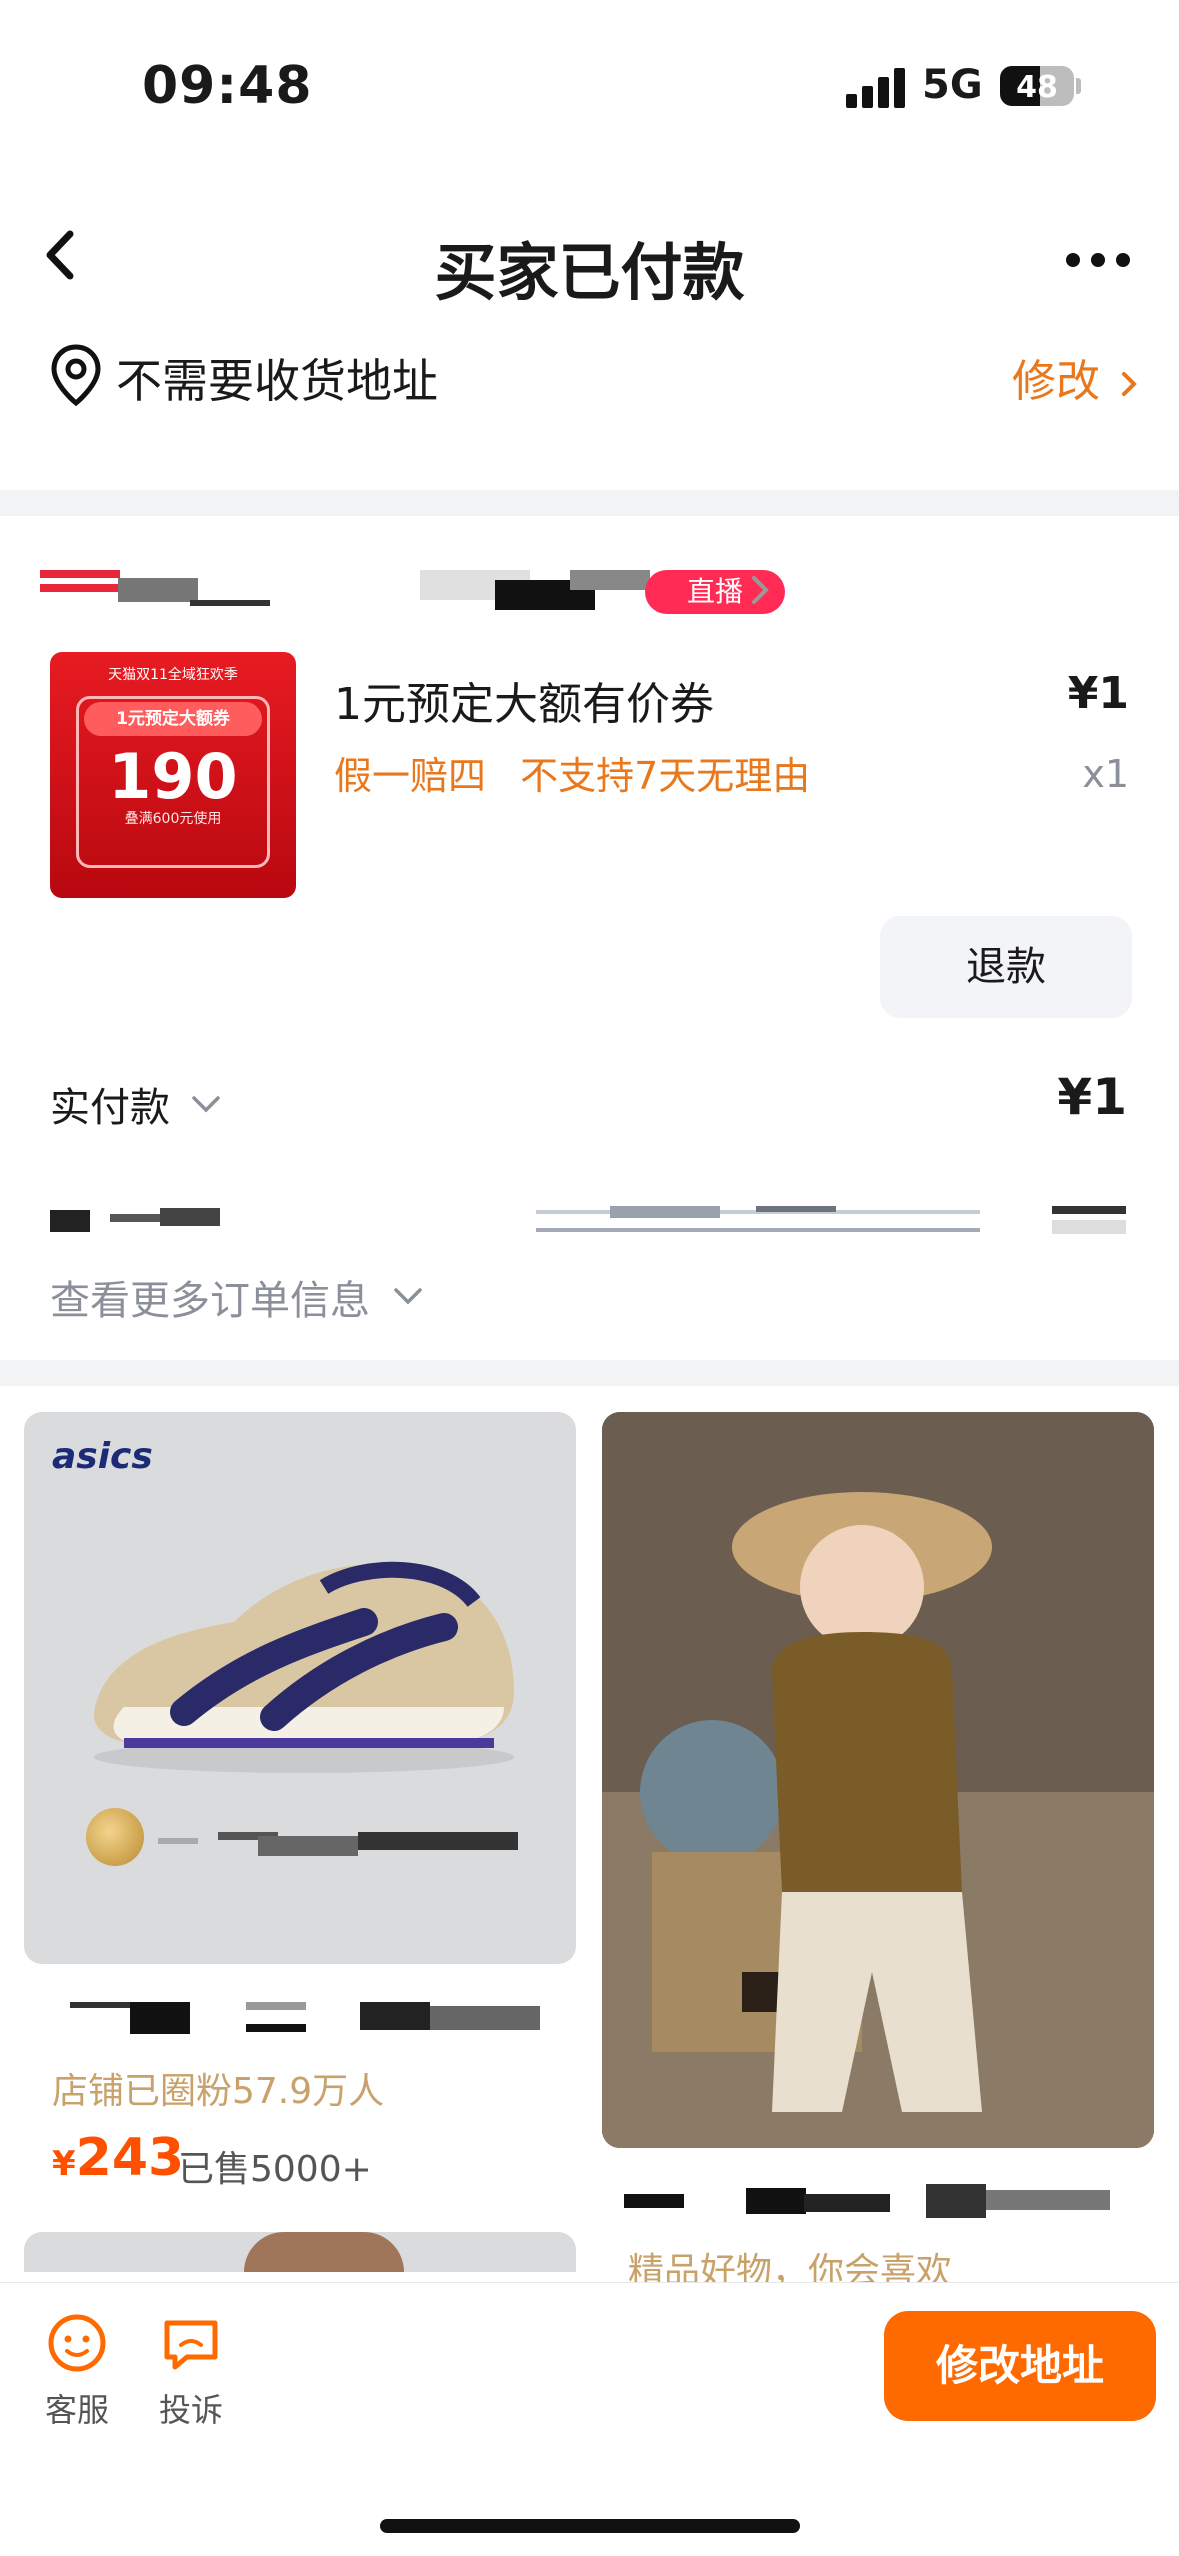 The width and height of the screenshot is (1179, 2556). Describe the element at coordinates (275, 2169) in the screenshot. I see `sold-count: 已售5000+` at that location.